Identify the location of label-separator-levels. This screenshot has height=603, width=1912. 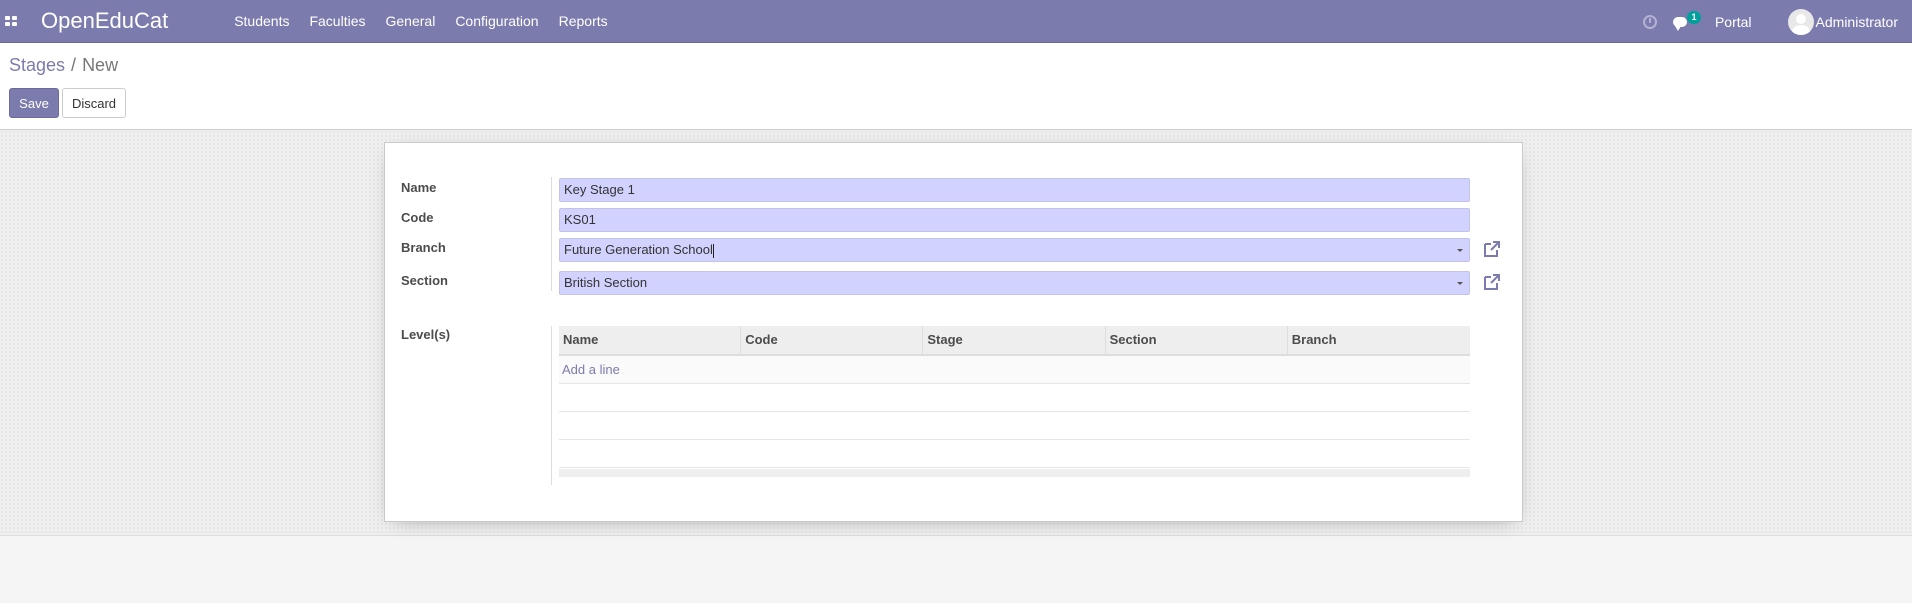
(551, 405).